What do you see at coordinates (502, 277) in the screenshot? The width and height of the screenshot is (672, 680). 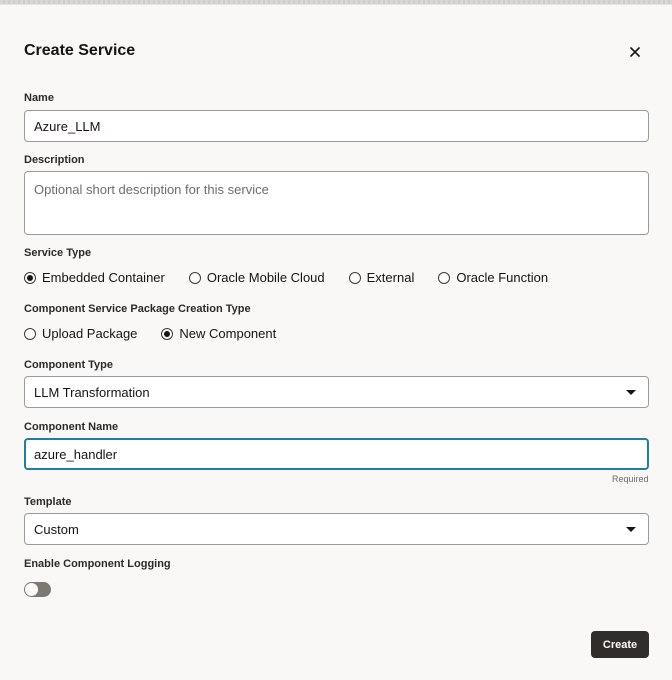 I see `radio-label: Oracle Function` at bounding box center [502, 277].